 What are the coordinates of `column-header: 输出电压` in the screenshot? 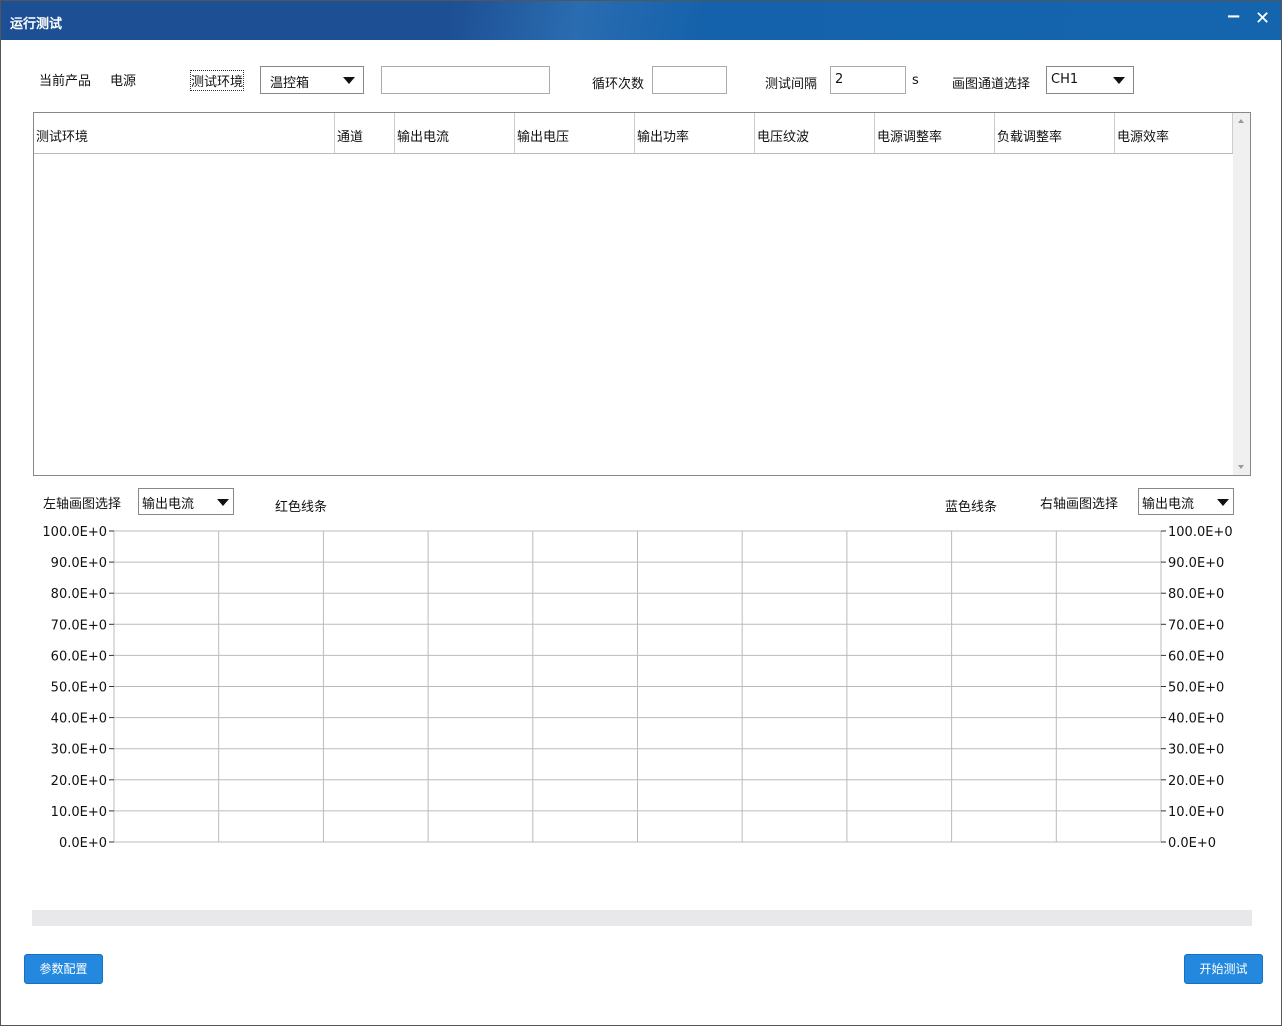 It's located at (575, 133).